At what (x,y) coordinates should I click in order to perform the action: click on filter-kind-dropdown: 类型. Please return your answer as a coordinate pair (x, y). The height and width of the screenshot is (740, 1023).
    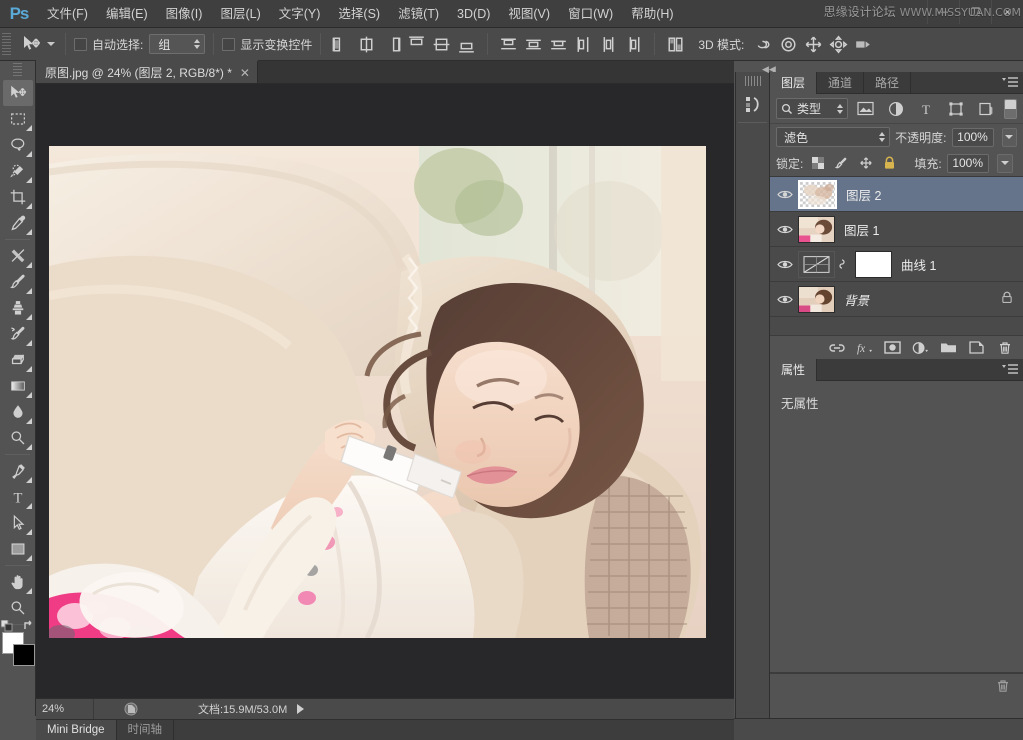
    Looking at the image, I should click on (812, 108).